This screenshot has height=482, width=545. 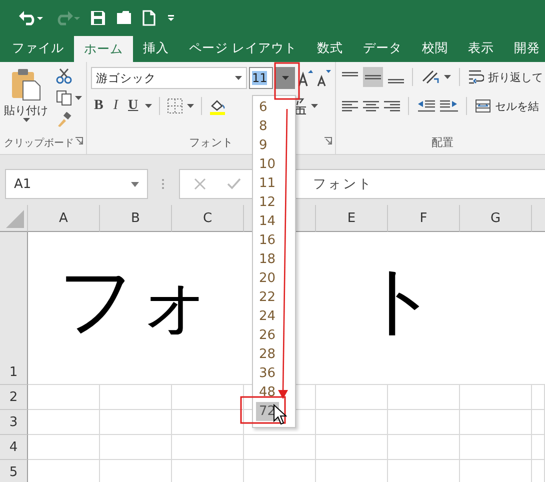 What do you see at coordinates (267, 354) in the screenshot?
I see `font-size-option: 28` at bounding box center [267, 354].